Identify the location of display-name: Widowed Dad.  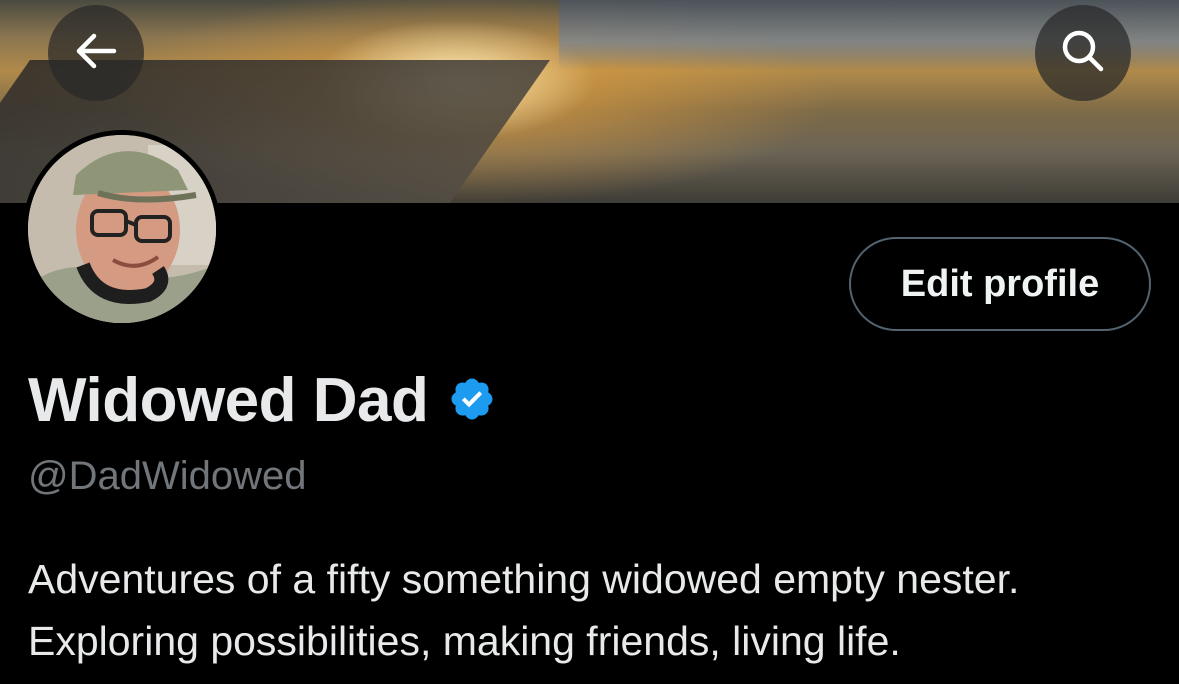
(228, 400).